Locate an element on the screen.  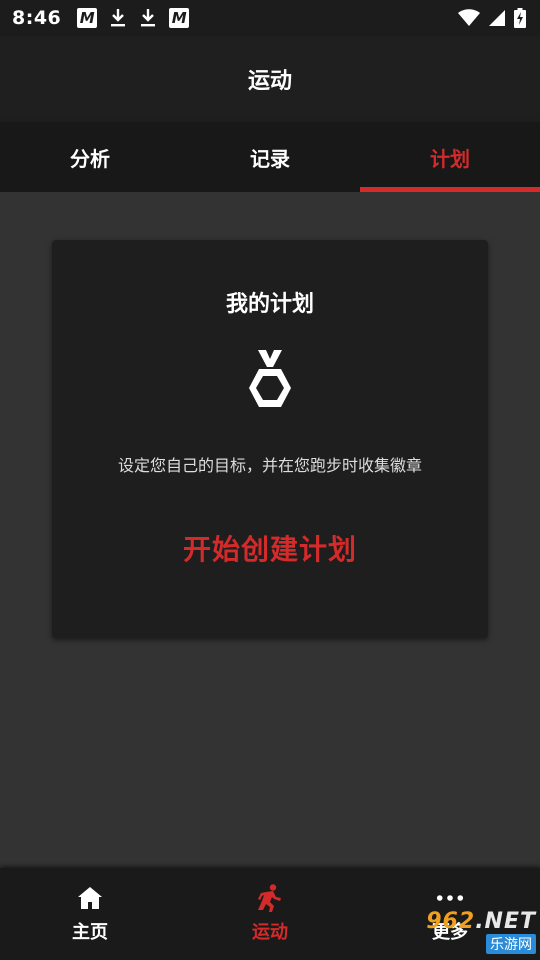
page-title: 运动 is located at coordinates (269, 81).